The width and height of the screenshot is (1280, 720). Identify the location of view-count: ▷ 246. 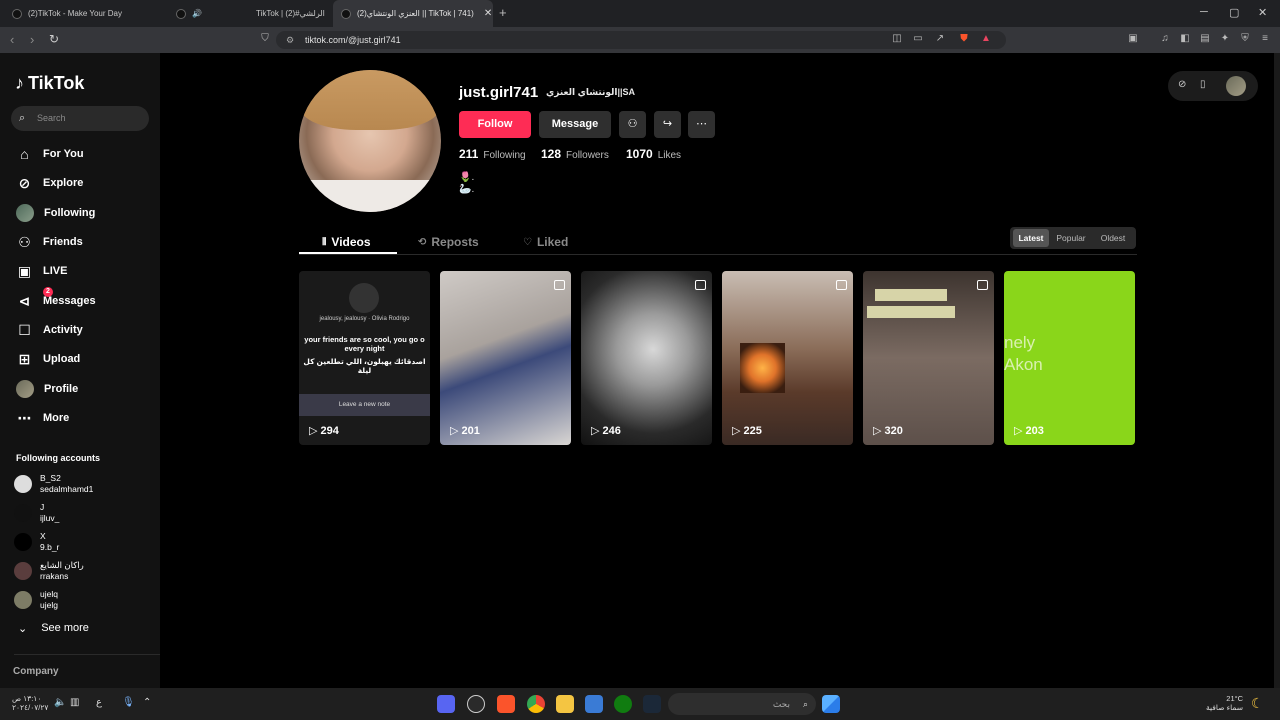
(606, 431).